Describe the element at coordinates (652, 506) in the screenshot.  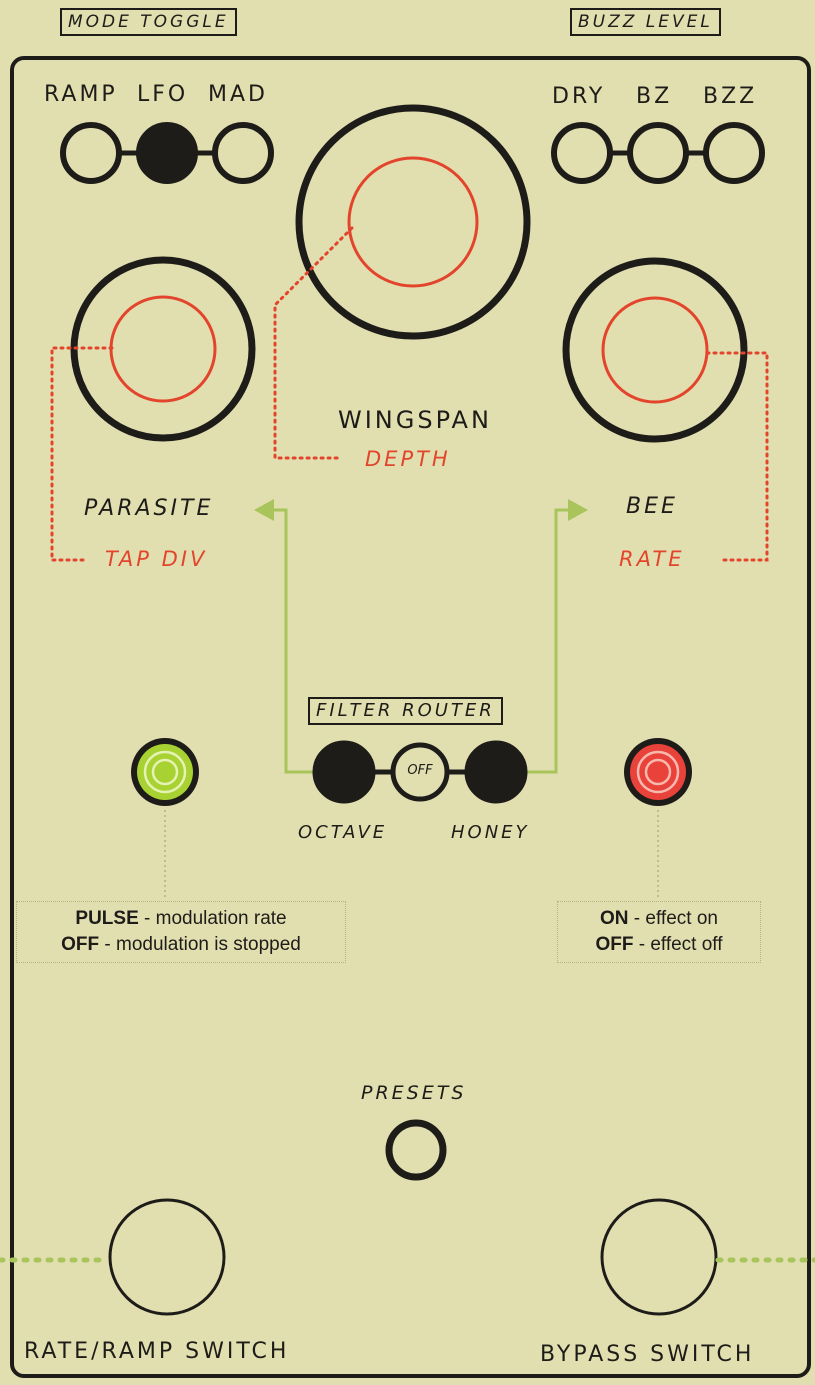
I see `bee-label: BEE` at that location.